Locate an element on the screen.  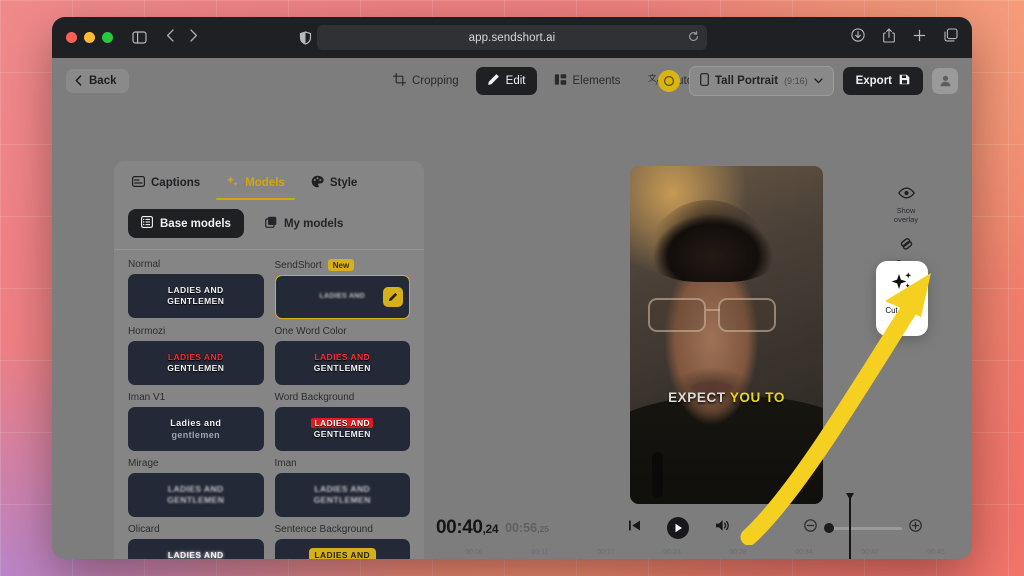
export-label: Export is located at coordinates (873, 80).